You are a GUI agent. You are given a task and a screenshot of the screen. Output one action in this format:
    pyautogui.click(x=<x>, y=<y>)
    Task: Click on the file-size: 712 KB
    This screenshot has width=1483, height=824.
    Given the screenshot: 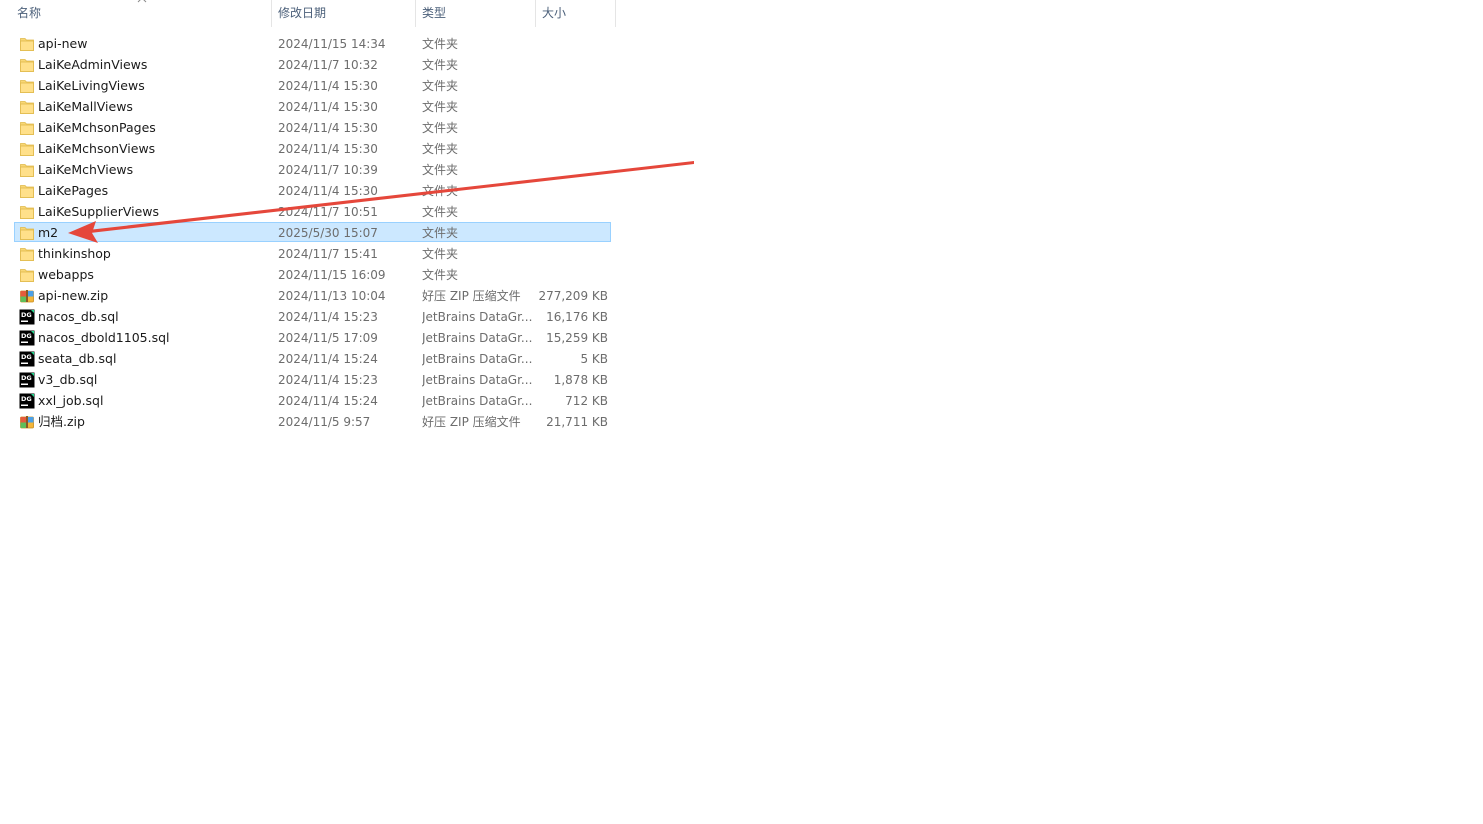 What is the action you would take?
    pyautogui.click(x=586, y=401)
    